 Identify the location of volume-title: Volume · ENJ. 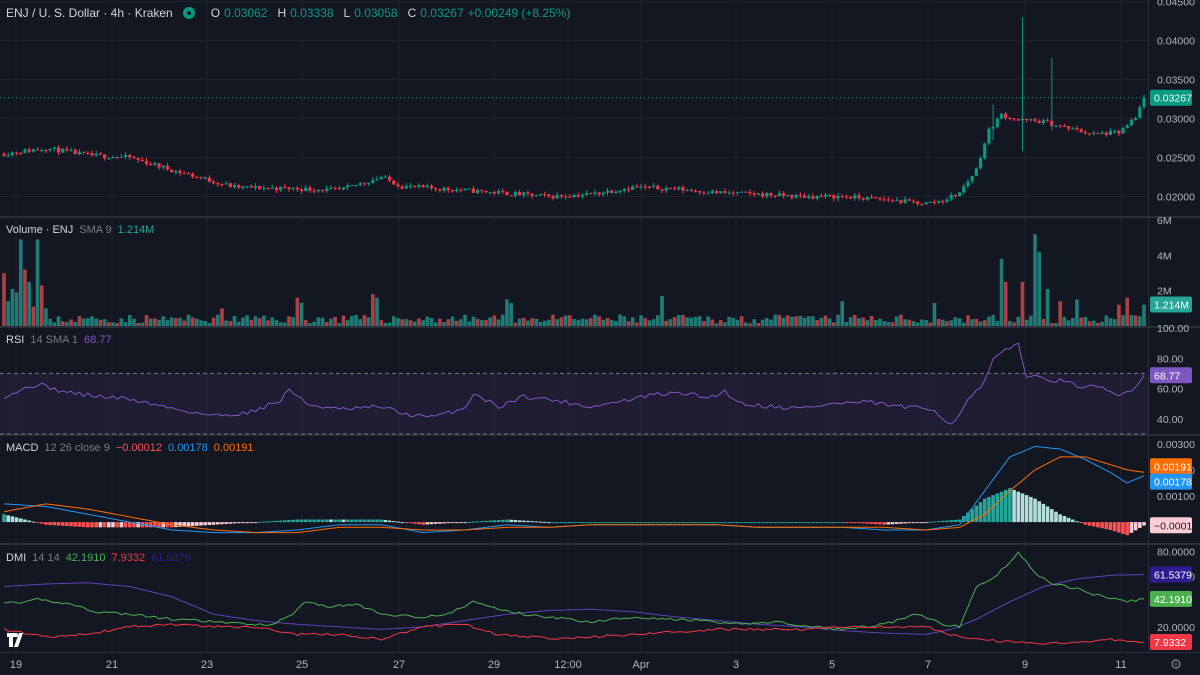
(39, 230).